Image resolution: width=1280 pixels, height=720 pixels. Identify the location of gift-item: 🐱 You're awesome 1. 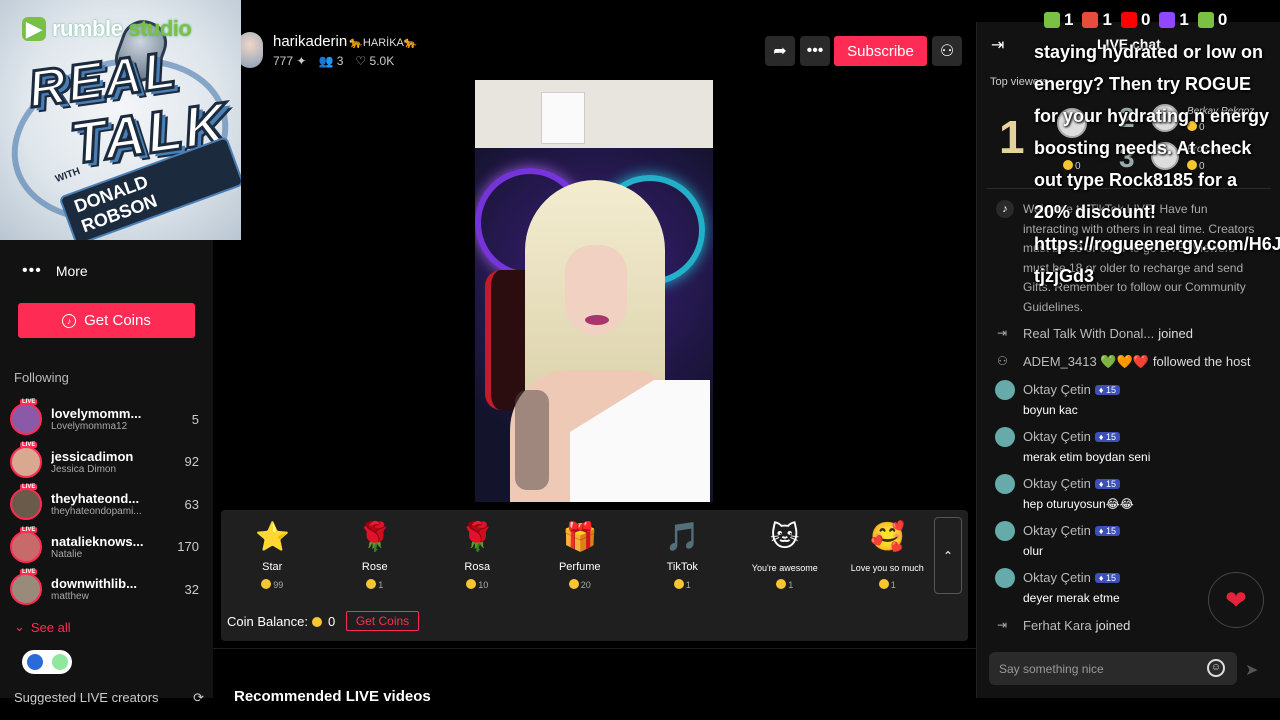
(785, 556).